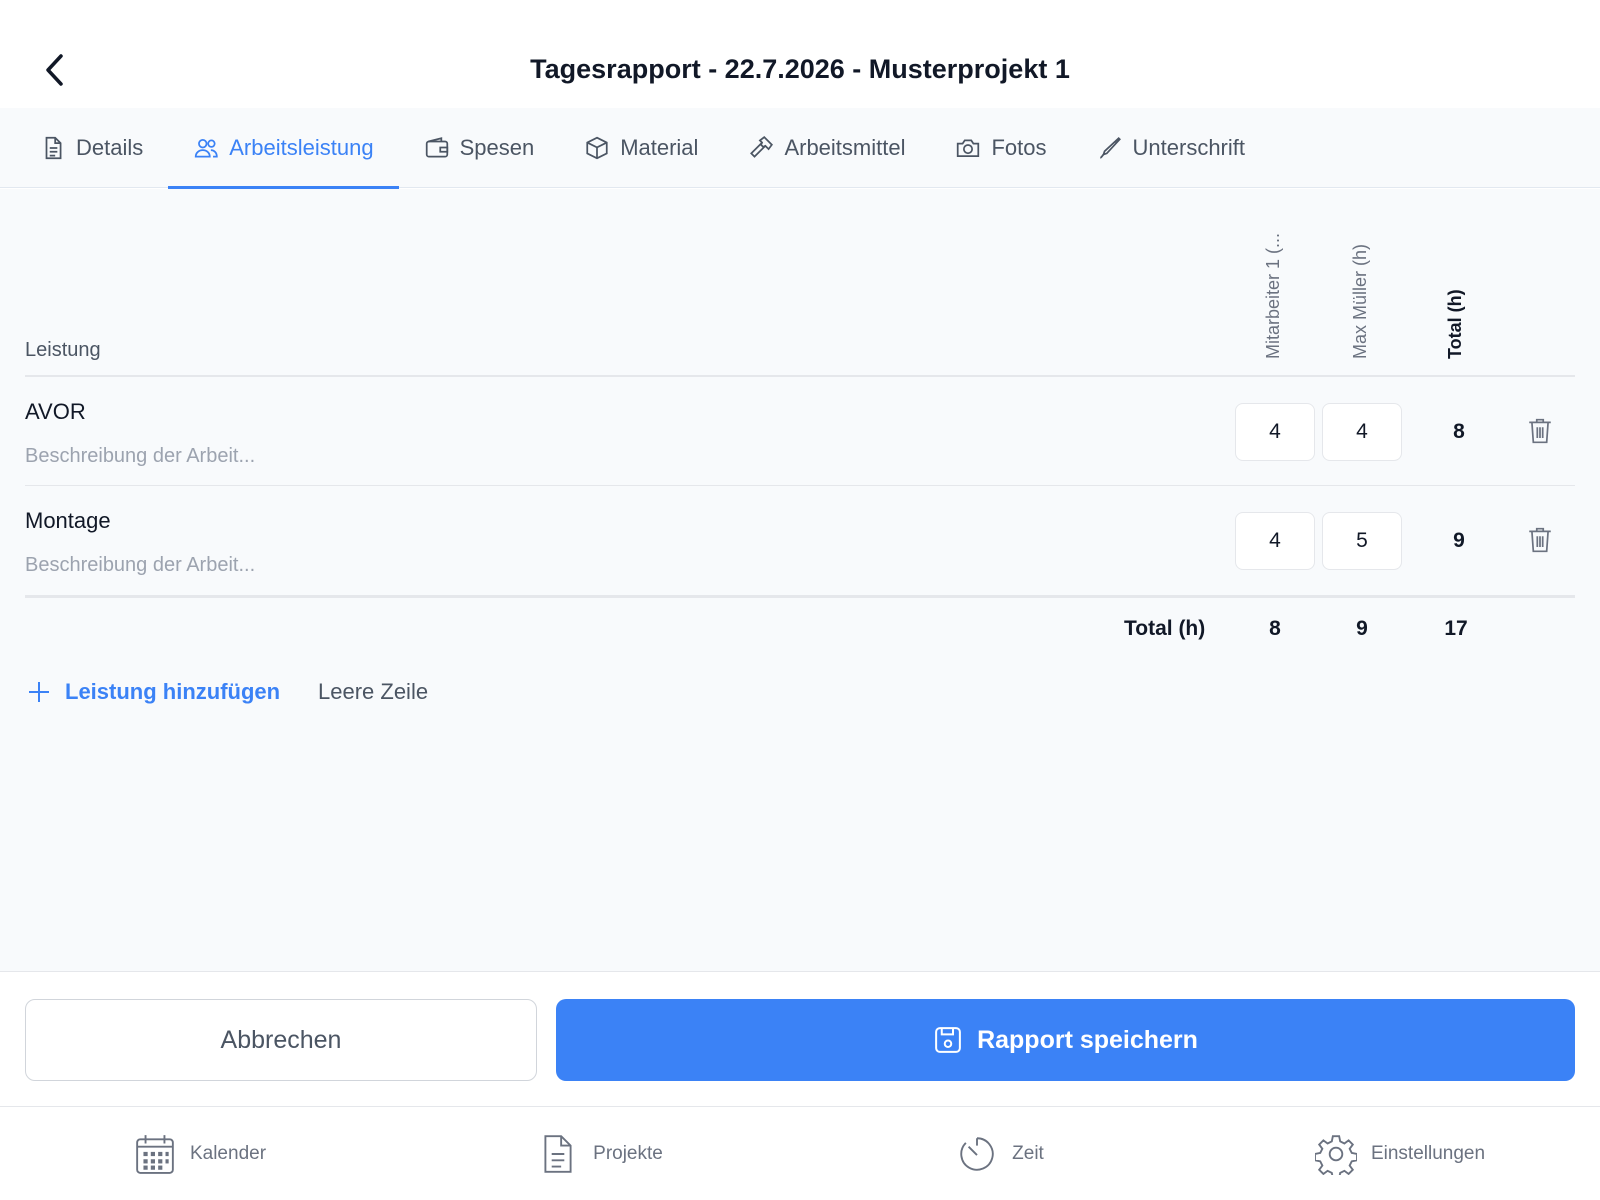  Describe the element at coordinates (39, 692) in the screenshot. I see `plus-icon` at that location.